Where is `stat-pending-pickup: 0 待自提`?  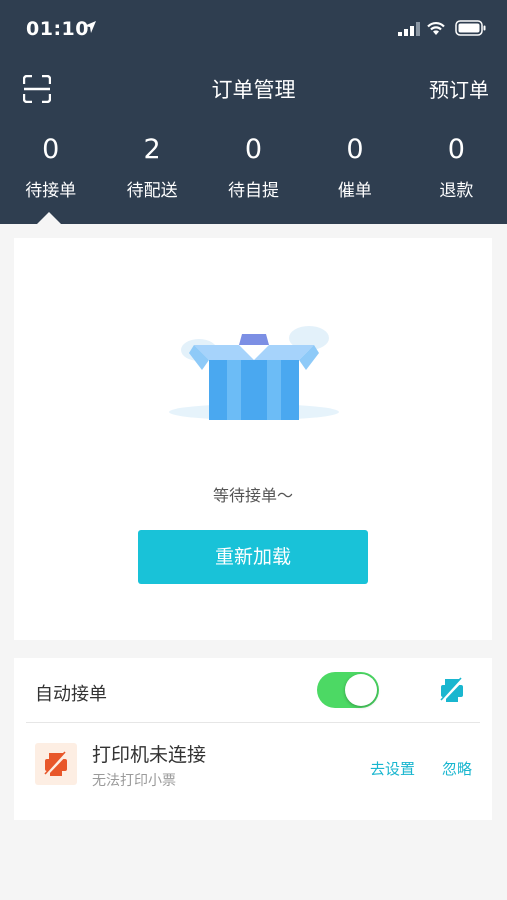
stat-pending-pickup: 0 待自提 is located at coordinates (253, 170).